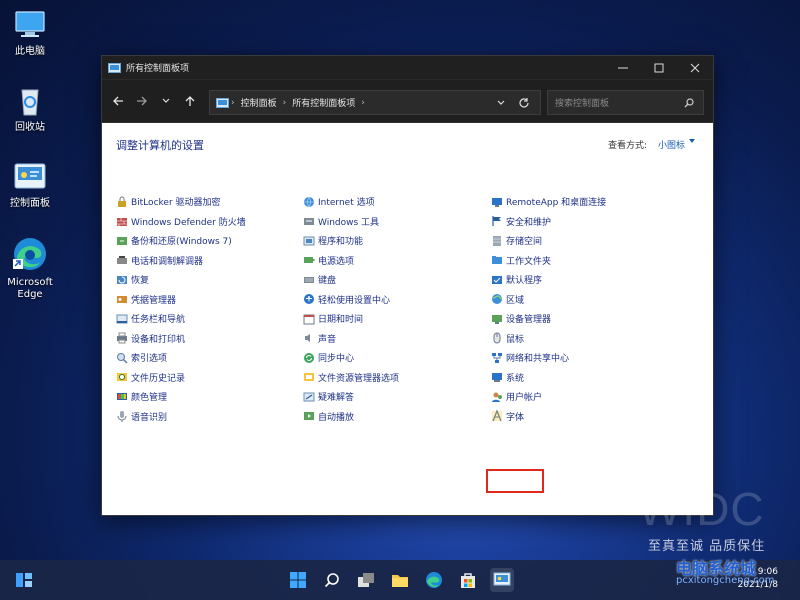 This screenshot has height=600, width=800. I want to click on control-panel-item: 工作文件夹, so click(548, 261).